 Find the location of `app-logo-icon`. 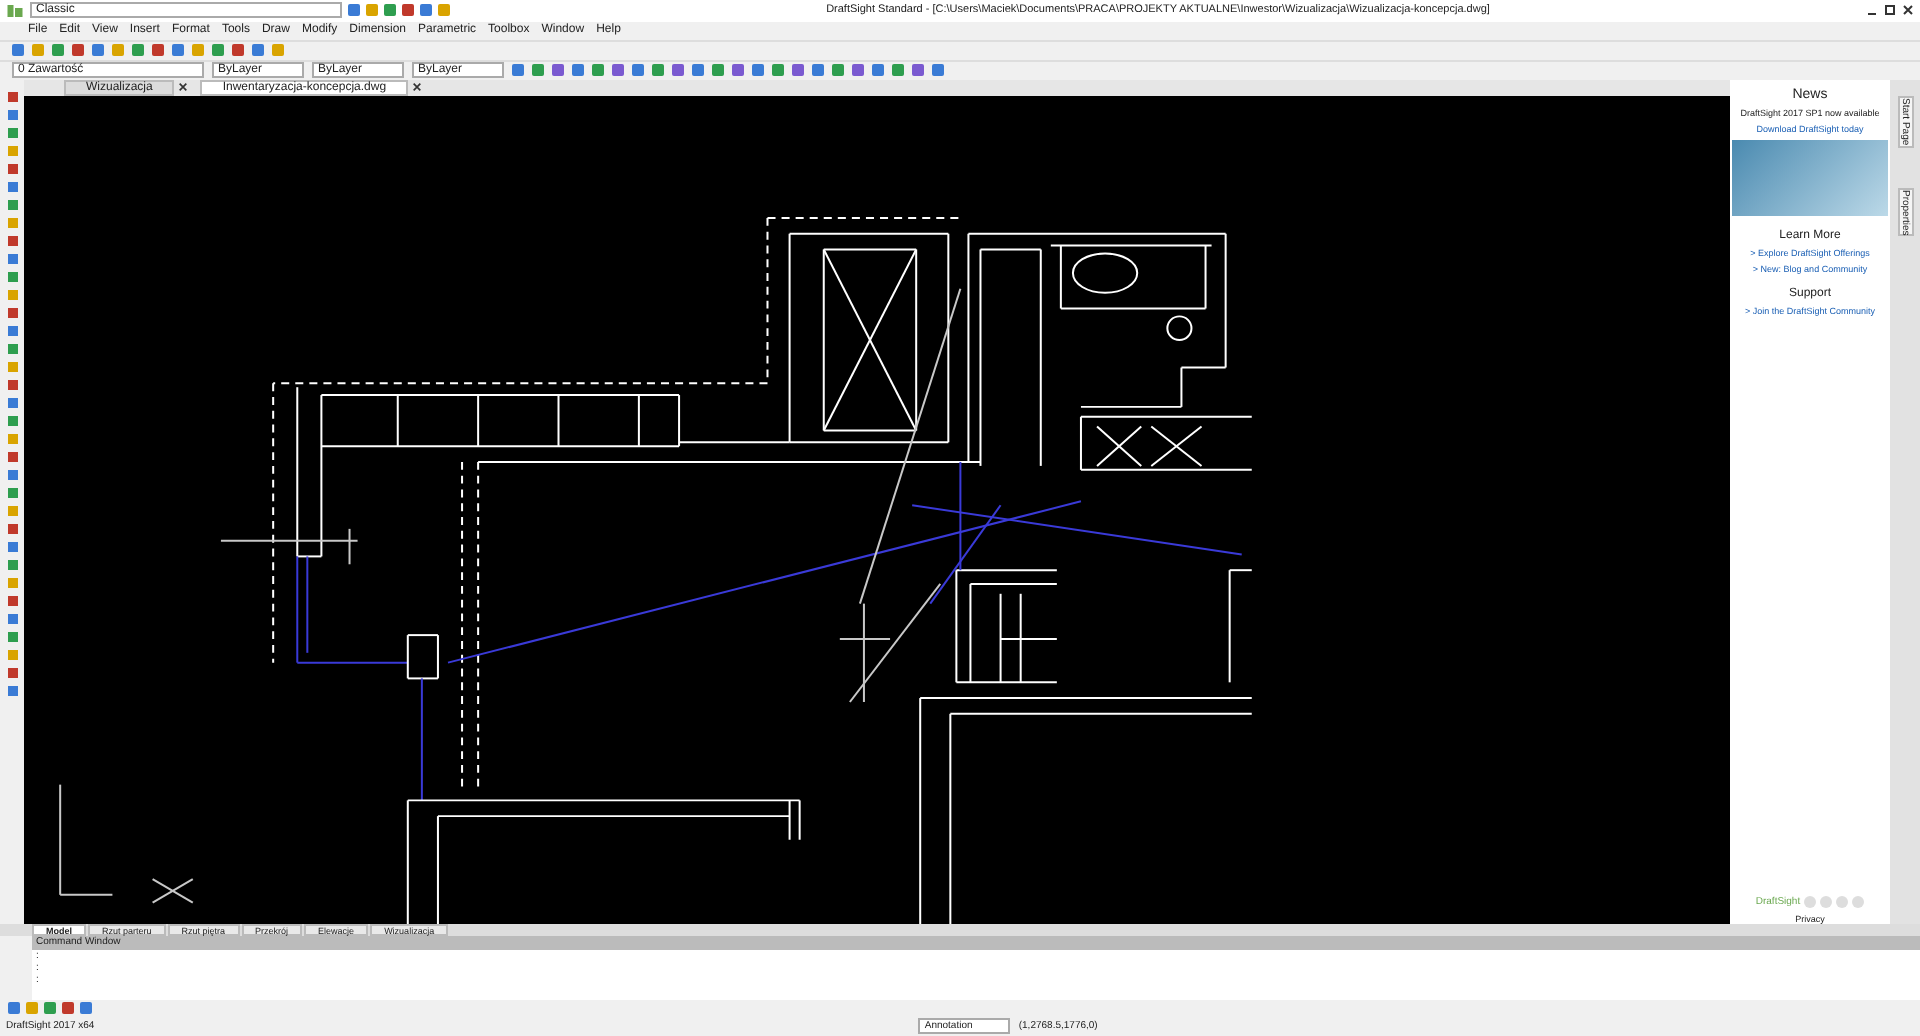

app-logo-icon is located at coordinates (15, 10).